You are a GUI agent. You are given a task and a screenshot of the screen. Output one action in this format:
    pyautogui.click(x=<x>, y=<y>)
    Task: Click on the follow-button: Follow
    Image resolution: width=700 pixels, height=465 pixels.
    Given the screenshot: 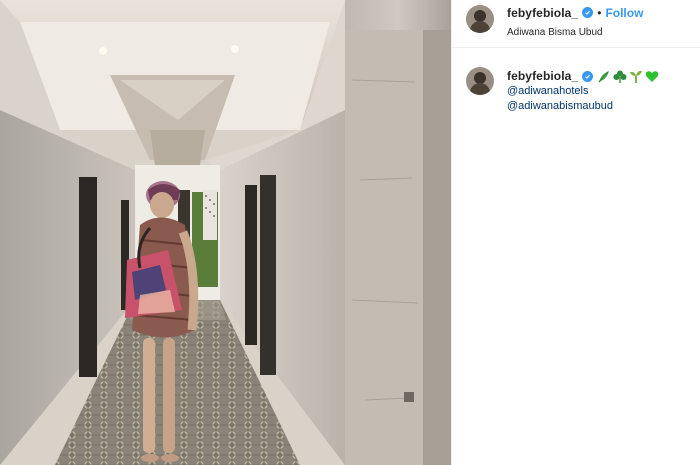 What is the action you would take?
    pyautogui.click(x=624, y=13)
    